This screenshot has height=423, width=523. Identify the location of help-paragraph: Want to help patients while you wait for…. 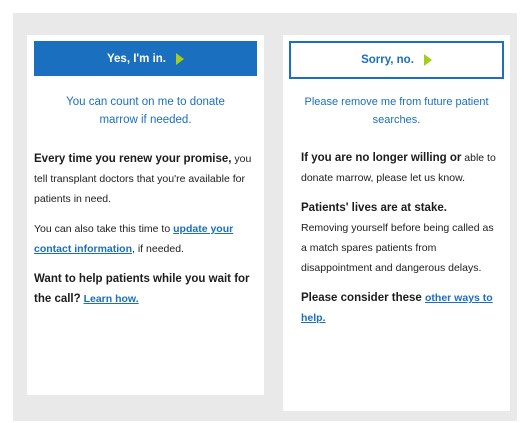
(145, 289).